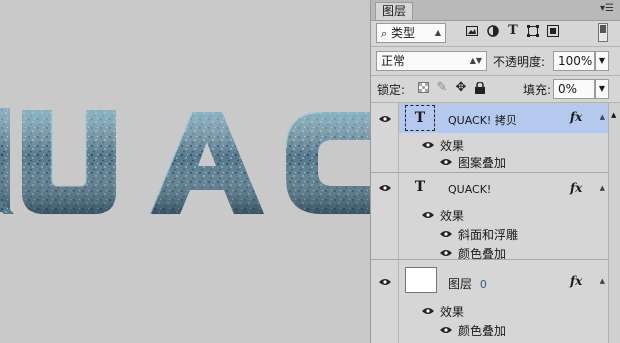  I want to click on opacity-input: 100%, so click(574, 61).